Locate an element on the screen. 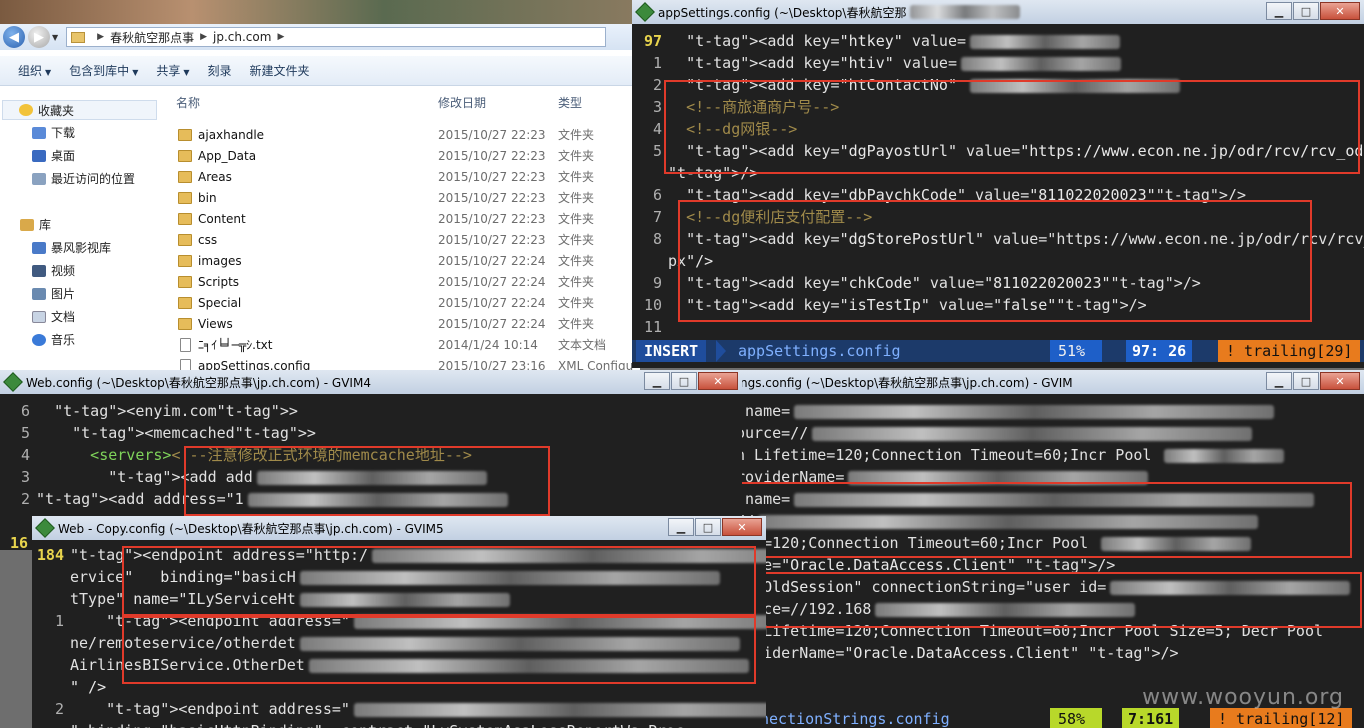 The width and height of the screenshot is (1364, 728). file-row: Content 2015/10/27 22:23 文件夹 is located at coordinates (401, 218).